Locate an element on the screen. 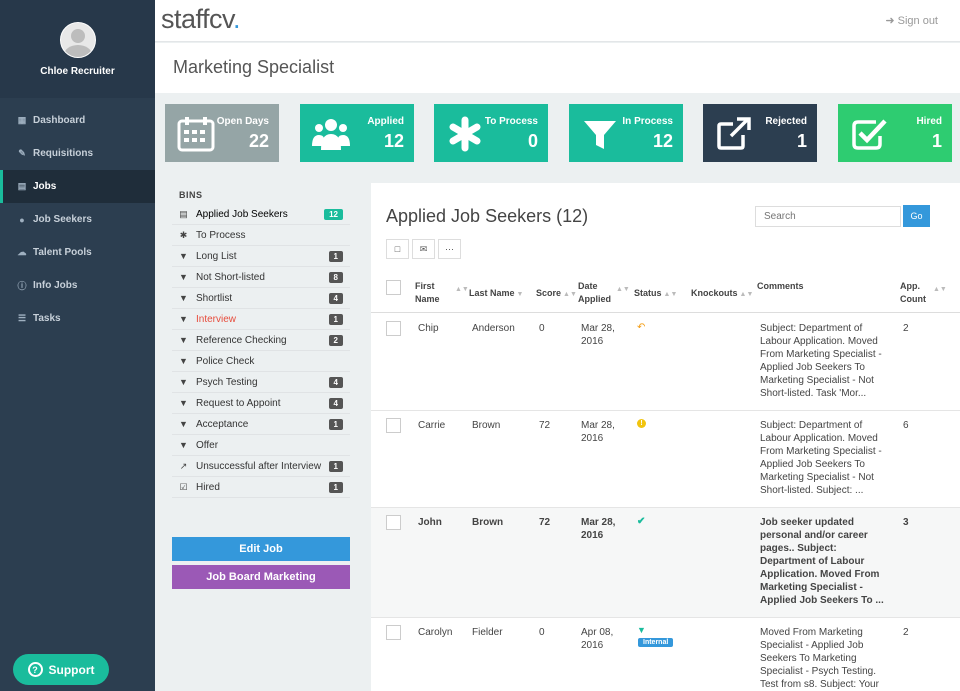 The height and width of the screenshot is (691, 960). first-name-cell: Chip is located at coordinates (428, 328).